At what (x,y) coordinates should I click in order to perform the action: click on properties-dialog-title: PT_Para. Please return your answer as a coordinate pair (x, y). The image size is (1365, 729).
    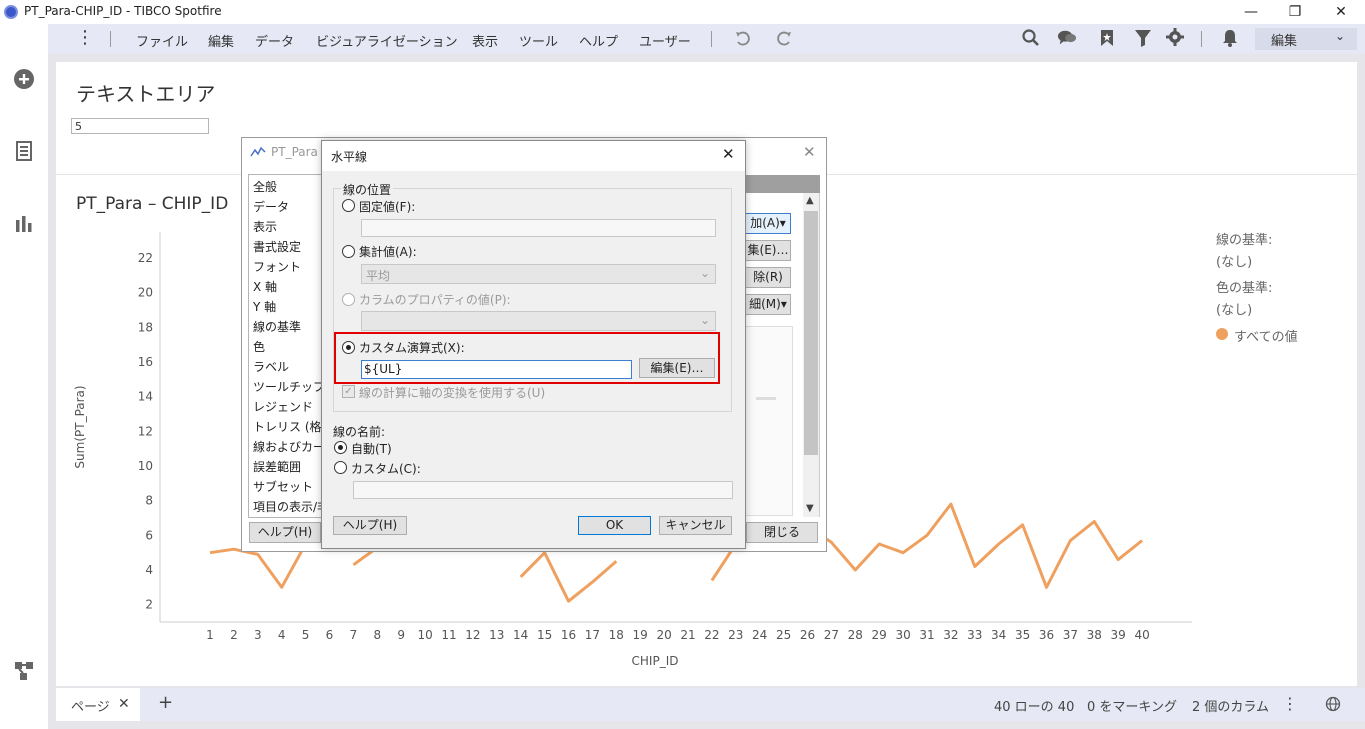
    Looking at the image, I should click on (294, 152).